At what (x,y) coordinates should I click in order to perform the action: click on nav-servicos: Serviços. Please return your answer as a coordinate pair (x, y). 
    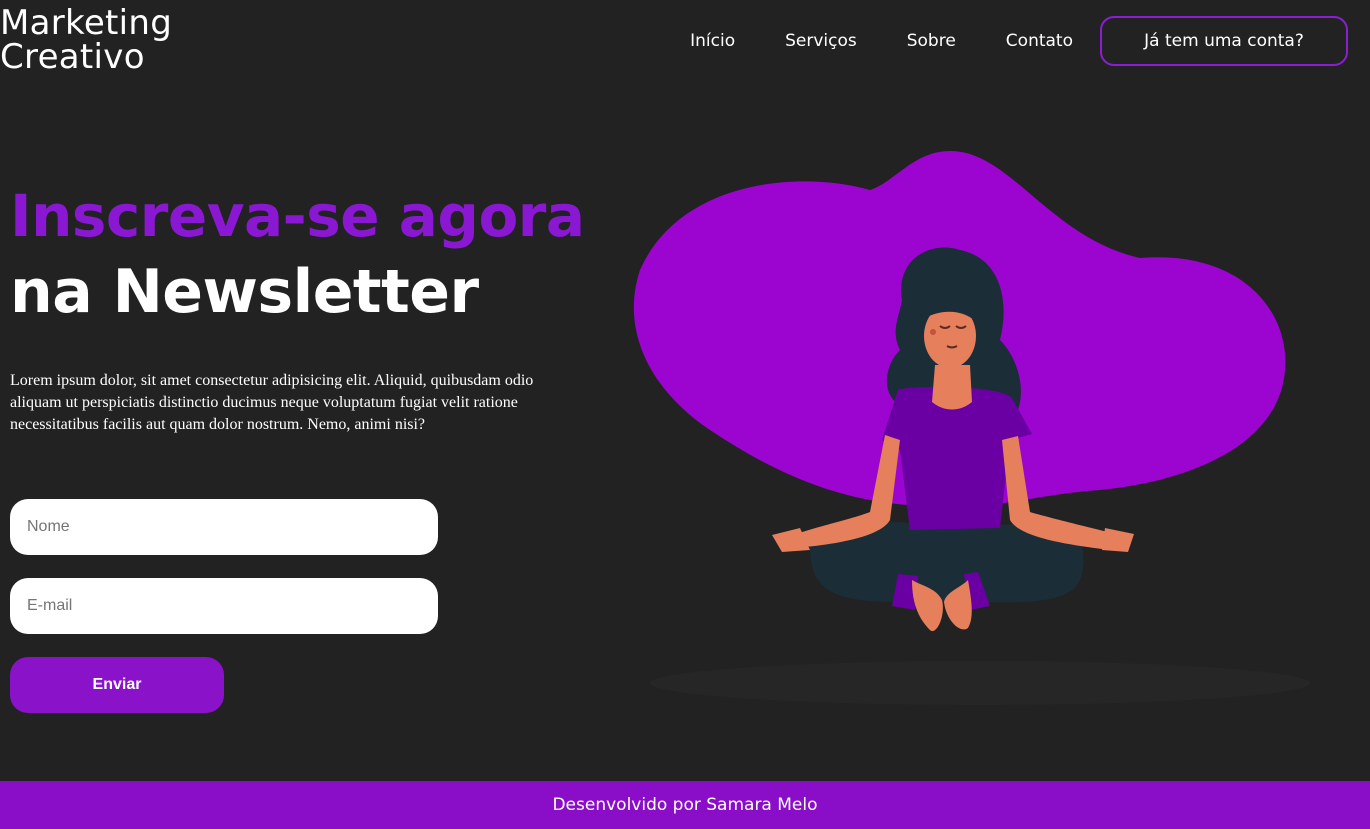
    Looking at the image, I should click on (821, 41).